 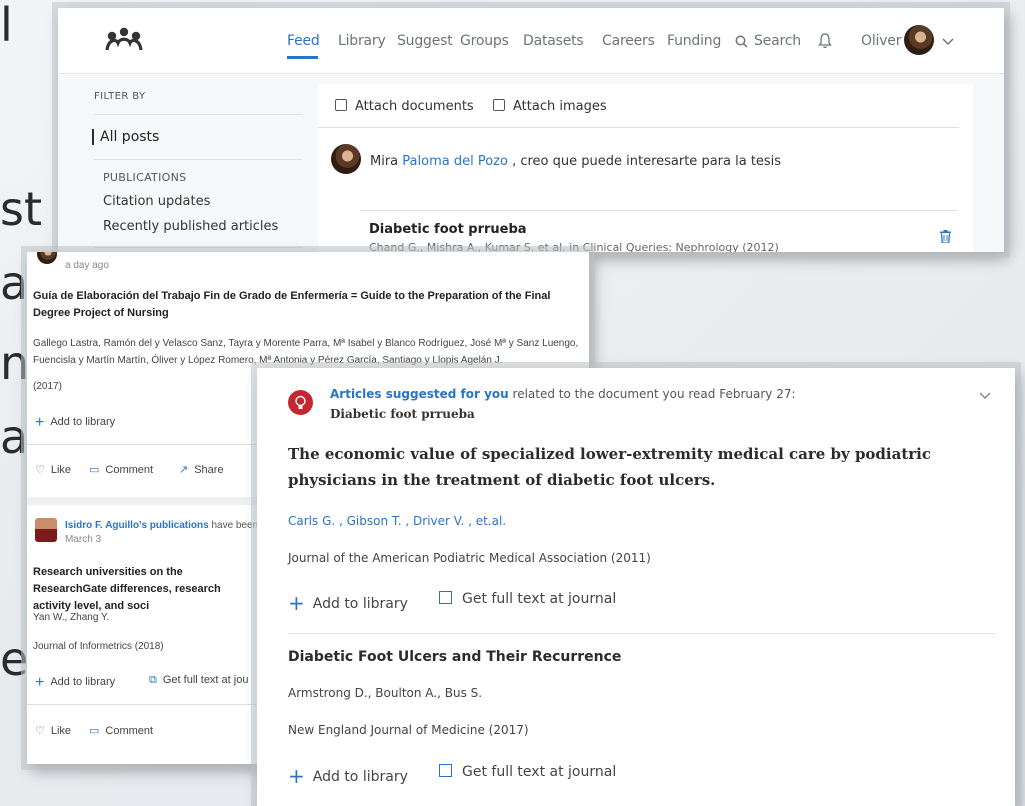 What do you see at coordinates (153, 680) in the screenshot?
I see `external-link-icon: ⧉` at bounding box center [153, 680].